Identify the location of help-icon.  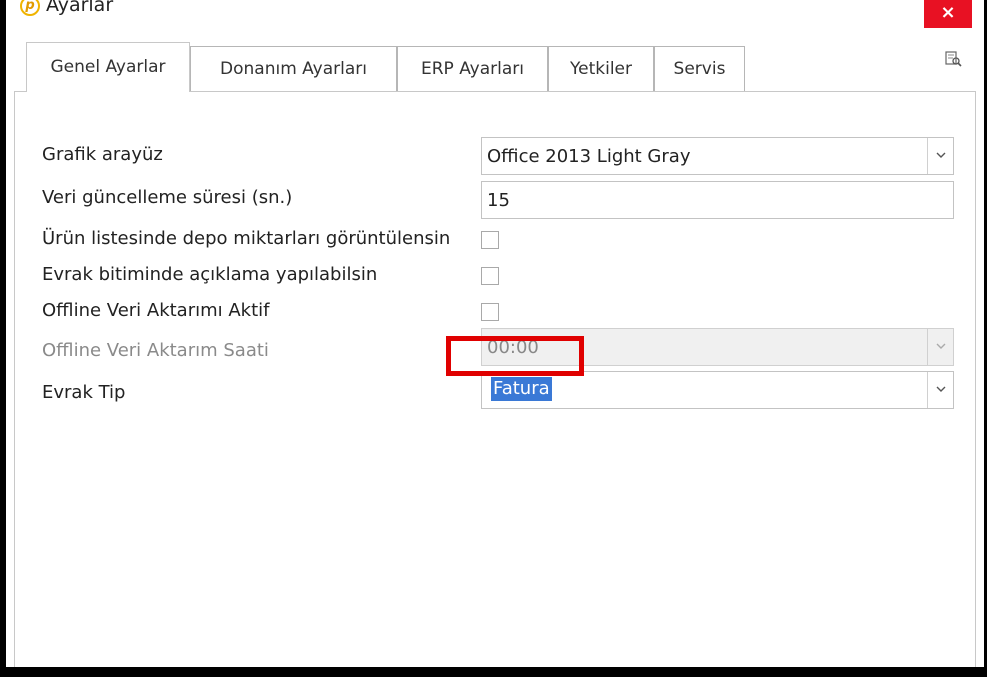
(953, 59).